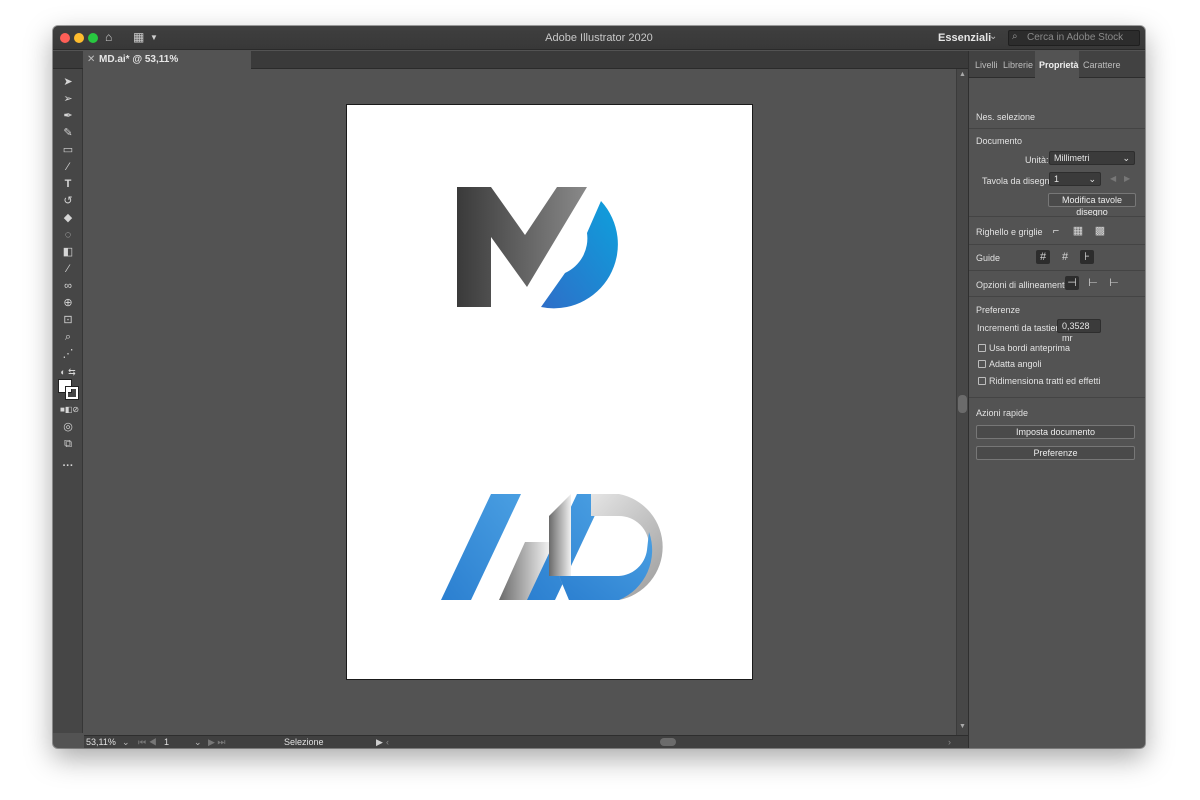 The width and height of the screenshot is (1200, 800). Describe the element at coordinates (1087, 257) in the screenshot. I see `smart-guides-icon: ⊦` at that location.